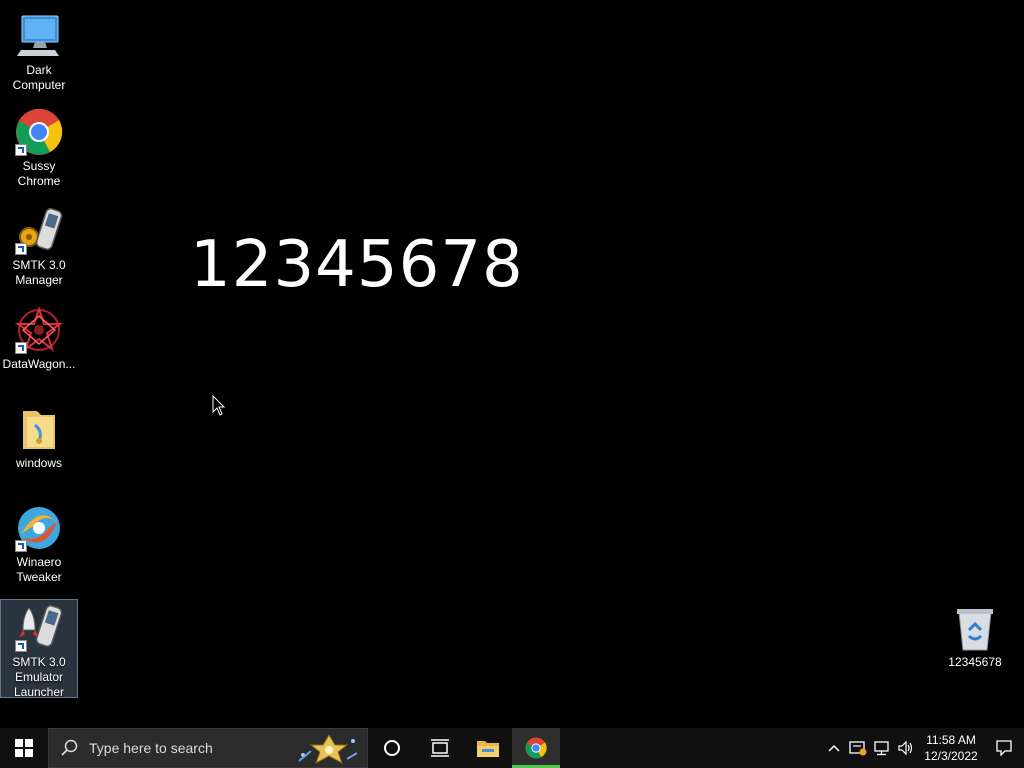  Describe the element at coordinates (39, 70) in the screenshot. I see `icon-label: Dark` at that location.